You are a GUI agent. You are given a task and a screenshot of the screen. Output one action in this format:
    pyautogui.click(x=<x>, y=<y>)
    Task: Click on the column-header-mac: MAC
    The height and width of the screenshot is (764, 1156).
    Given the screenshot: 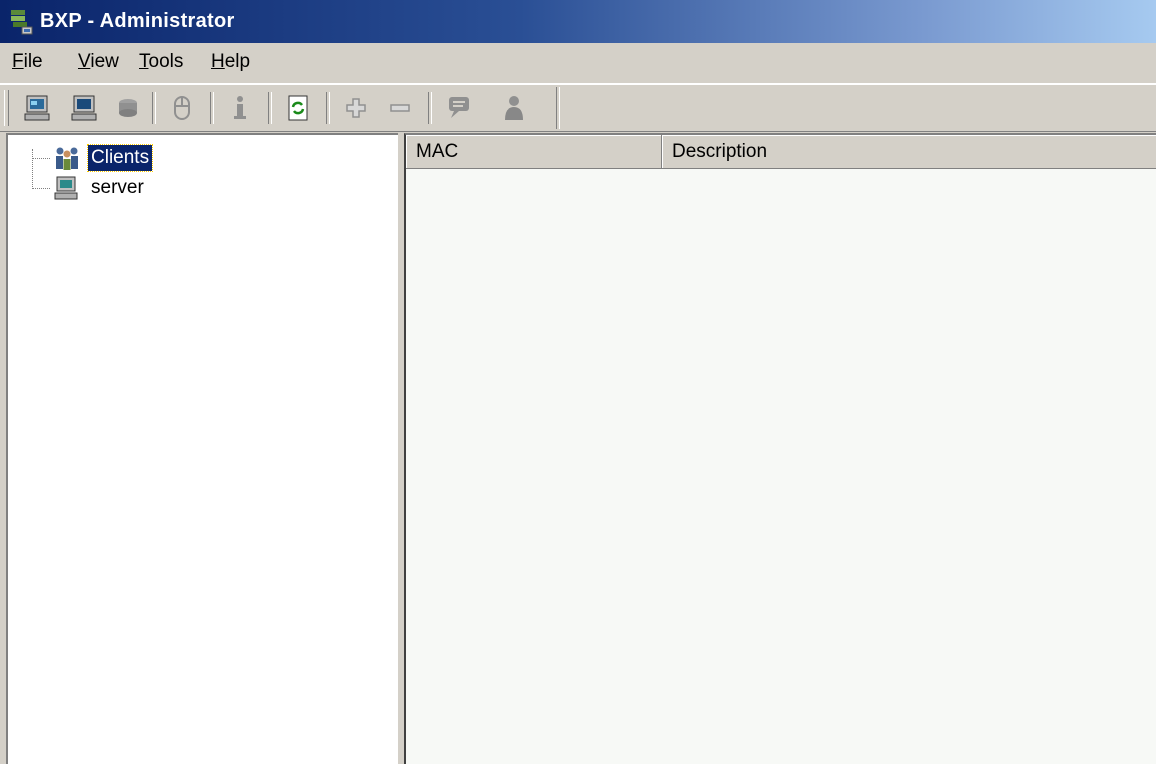 What is the action you would take?
    pyautogui.click(x=534, y=152)
    